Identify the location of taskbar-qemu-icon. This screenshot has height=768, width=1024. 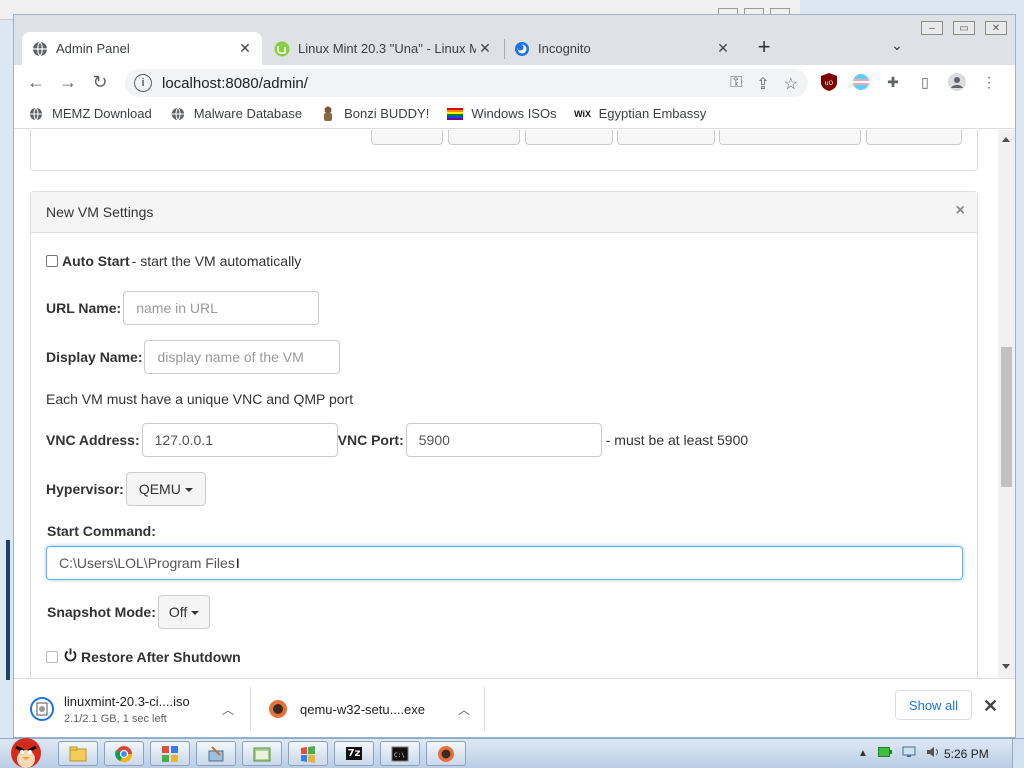
(446, 753).